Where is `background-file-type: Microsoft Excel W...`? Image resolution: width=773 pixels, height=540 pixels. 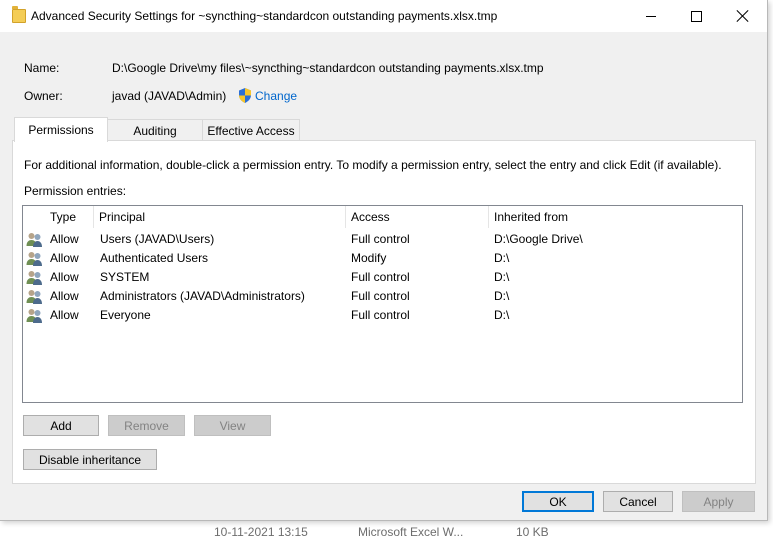
background-file-type: Microsoft Excel W... is located at coordinates (411, 532).